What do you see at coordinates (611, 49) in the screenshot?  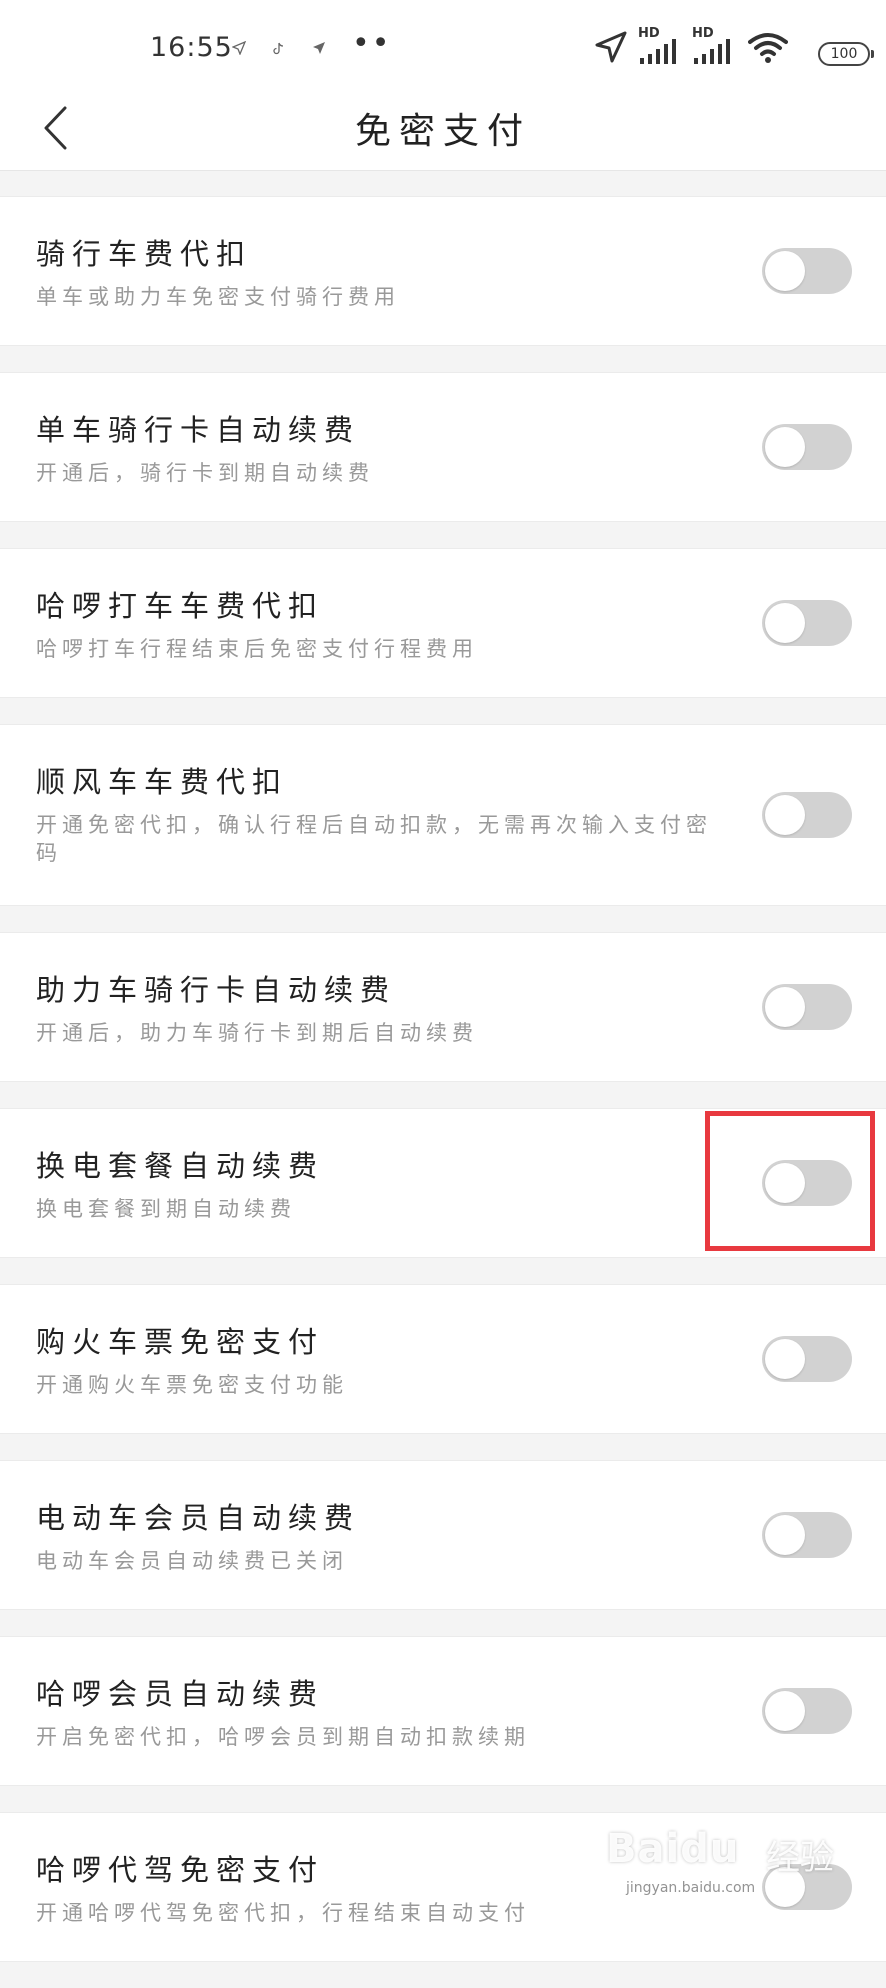 I see `location-icon` at bounding box center [611, 49].